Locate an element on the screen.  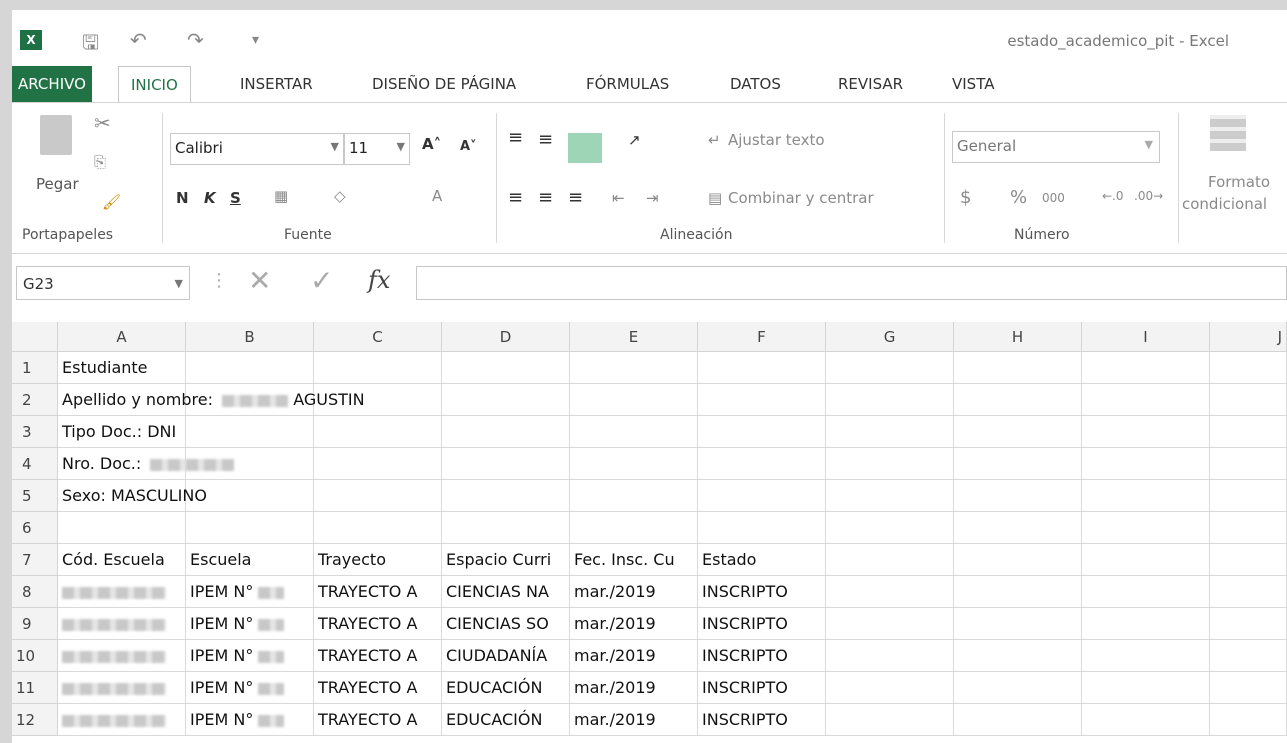
cell-c11: TRAYECTO A is located at coordinates (378, 688).